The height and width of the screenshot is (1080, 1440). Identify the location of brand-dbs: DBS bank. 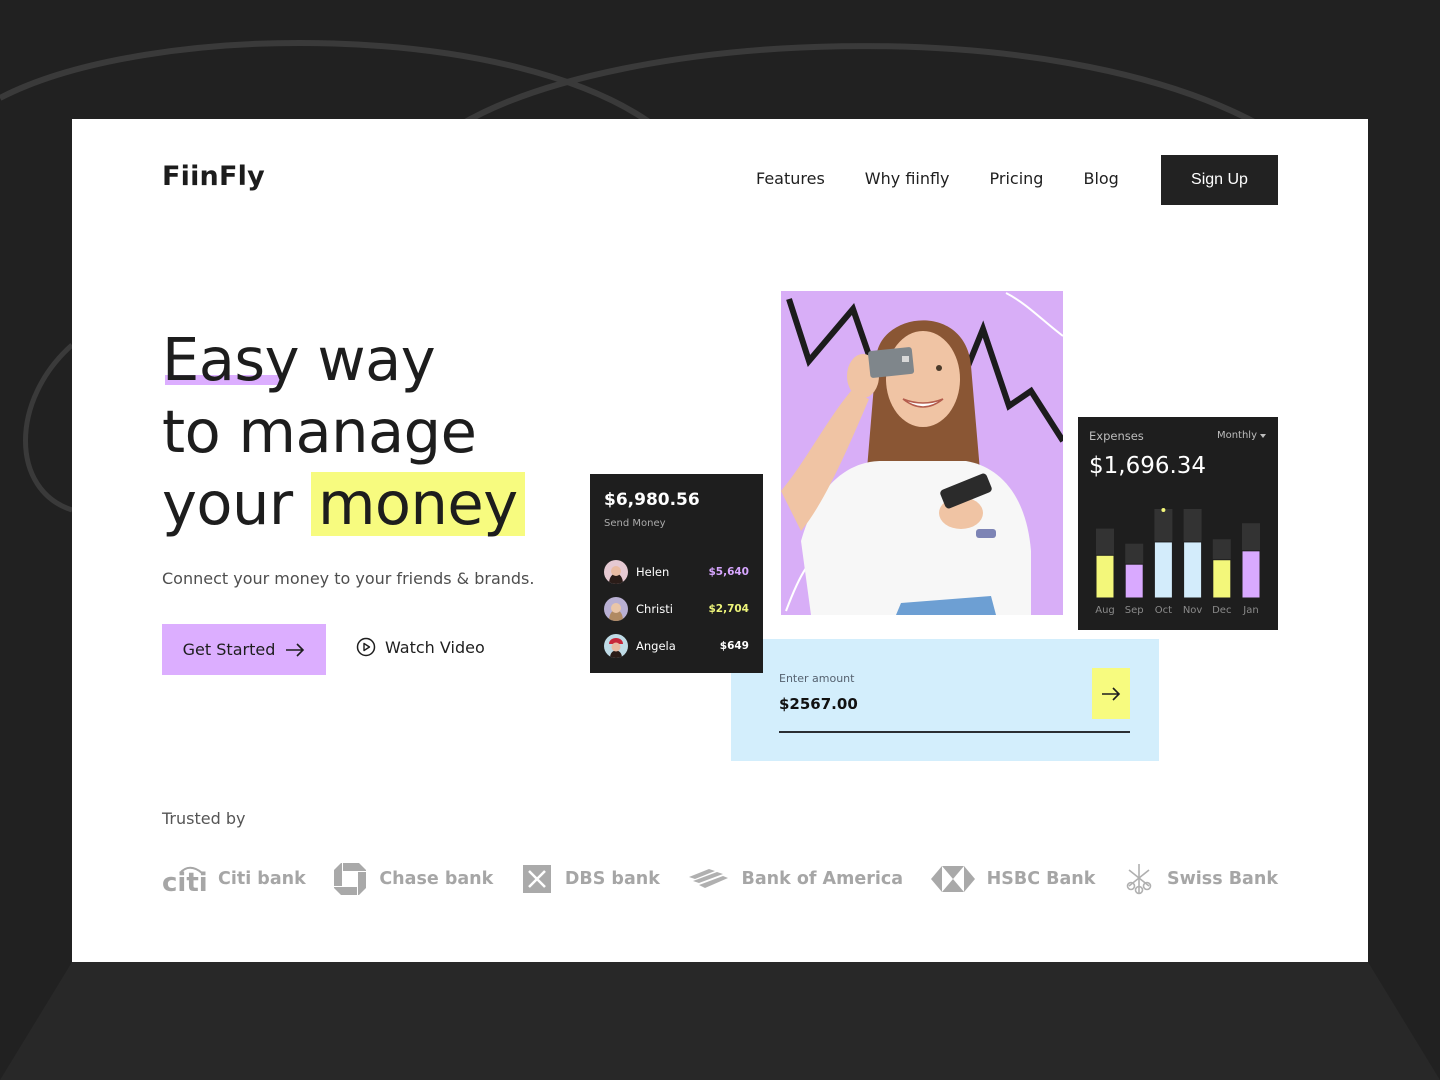
(590, 879).